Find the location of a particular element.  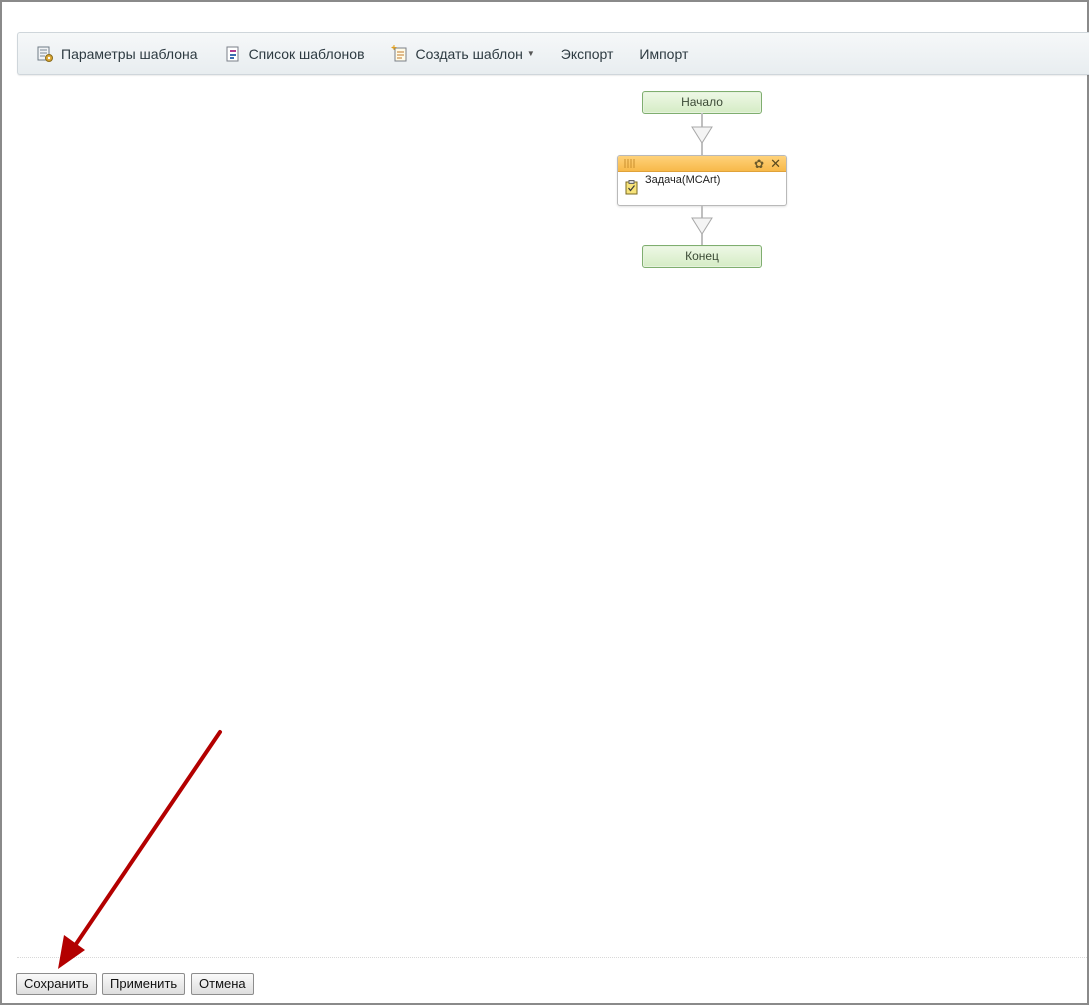

footer-divider is located at coordinates (552, 957).